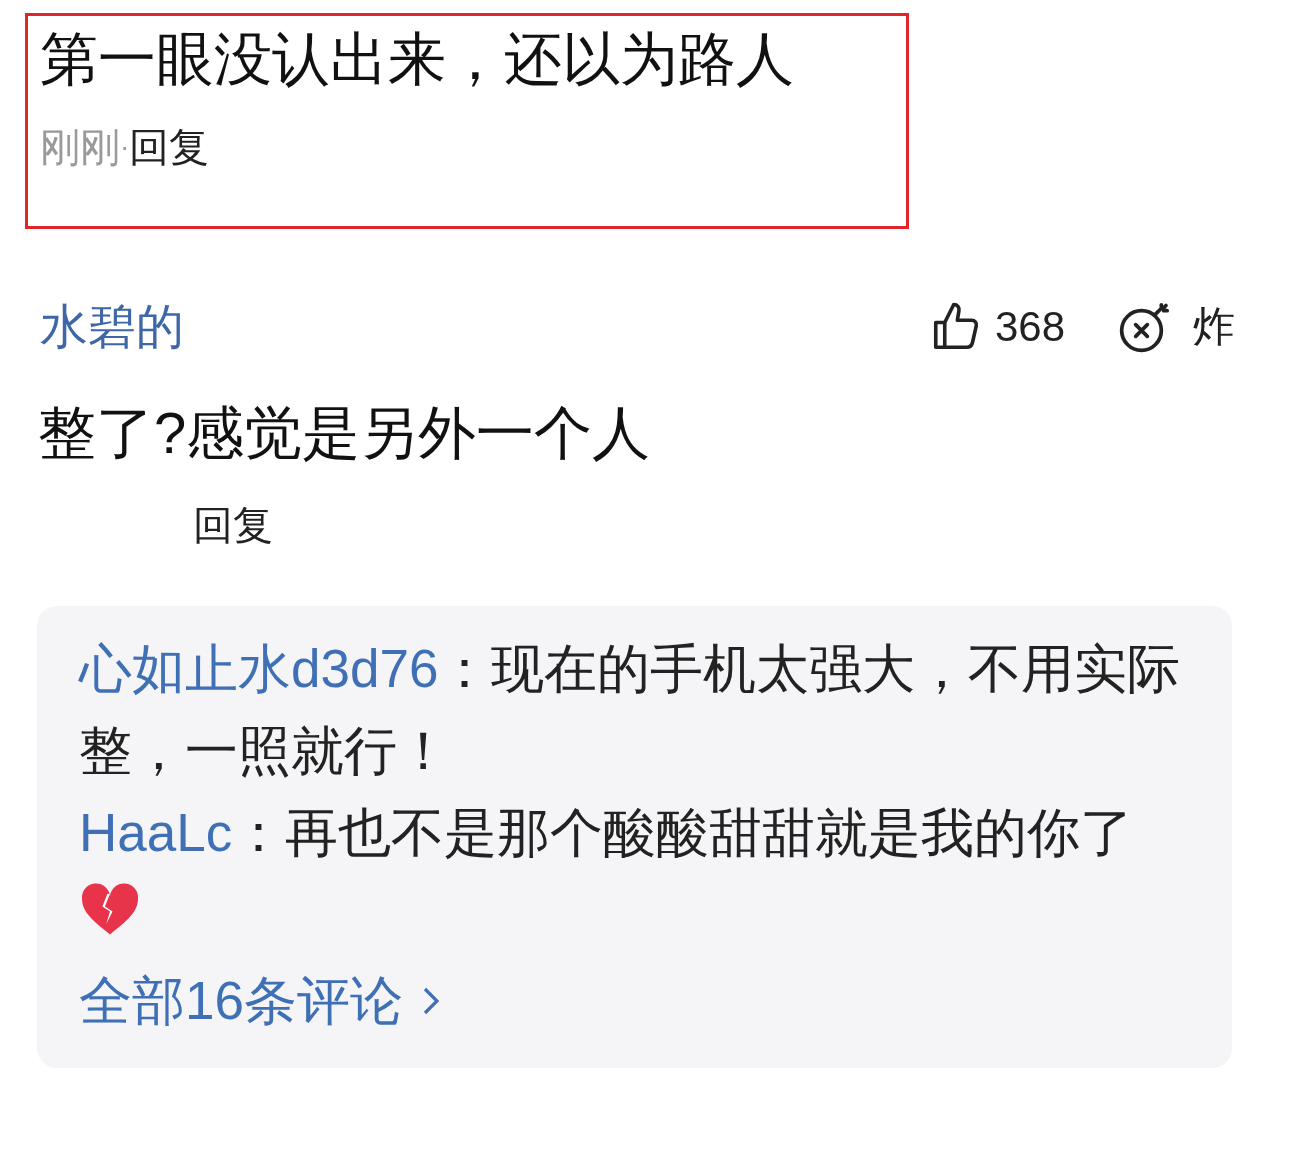 This screenshot has height=1162, width=1296. Describe the element at coordinates (996, 326) in the screenshot. I see `like-button: 368` at that location.